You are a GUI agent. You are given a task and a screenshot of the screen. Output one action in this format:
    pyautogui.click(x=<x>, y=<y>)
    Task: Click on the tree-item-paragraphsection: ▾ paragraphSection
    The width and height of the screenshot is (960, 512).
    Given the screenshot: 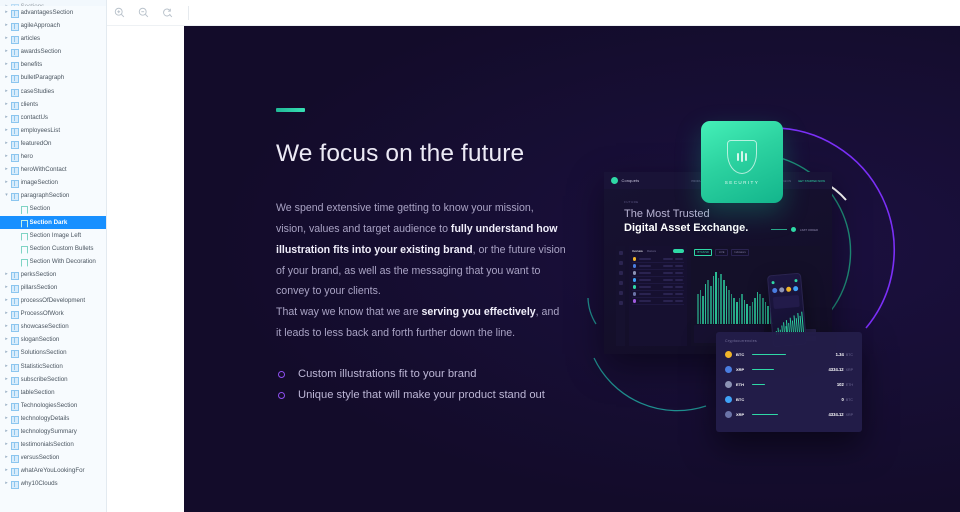 What is the action you would take?
    pyautogui.click(x=53, y=195)
    